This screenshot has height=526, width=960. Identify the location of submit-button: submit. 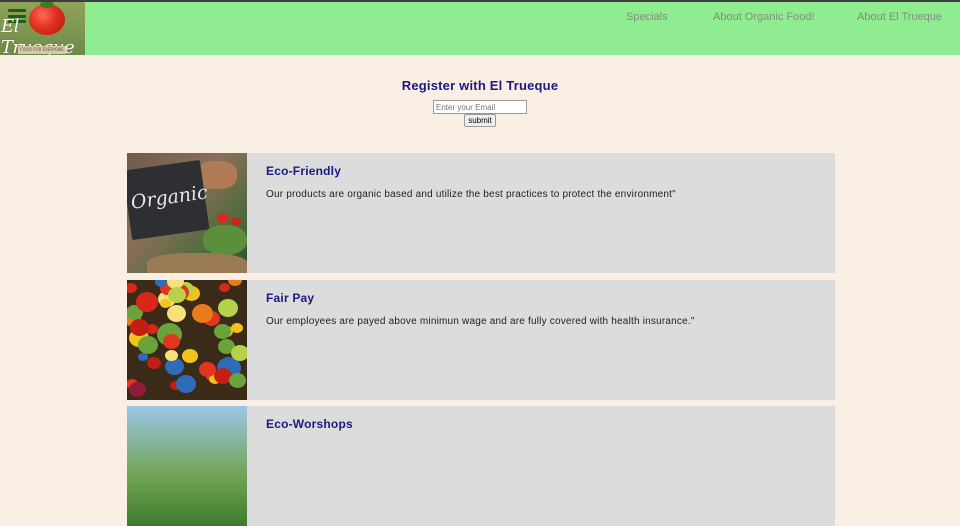
(480, 120).